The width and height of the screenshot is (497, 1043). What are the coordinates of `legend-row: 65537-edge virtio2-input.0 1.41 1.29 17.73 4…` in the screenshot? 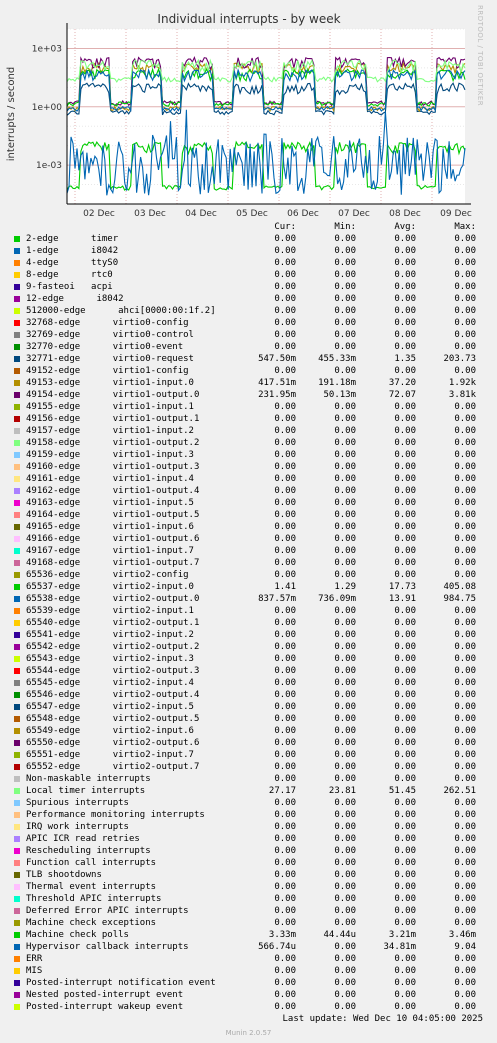 It's located at (255, 587).